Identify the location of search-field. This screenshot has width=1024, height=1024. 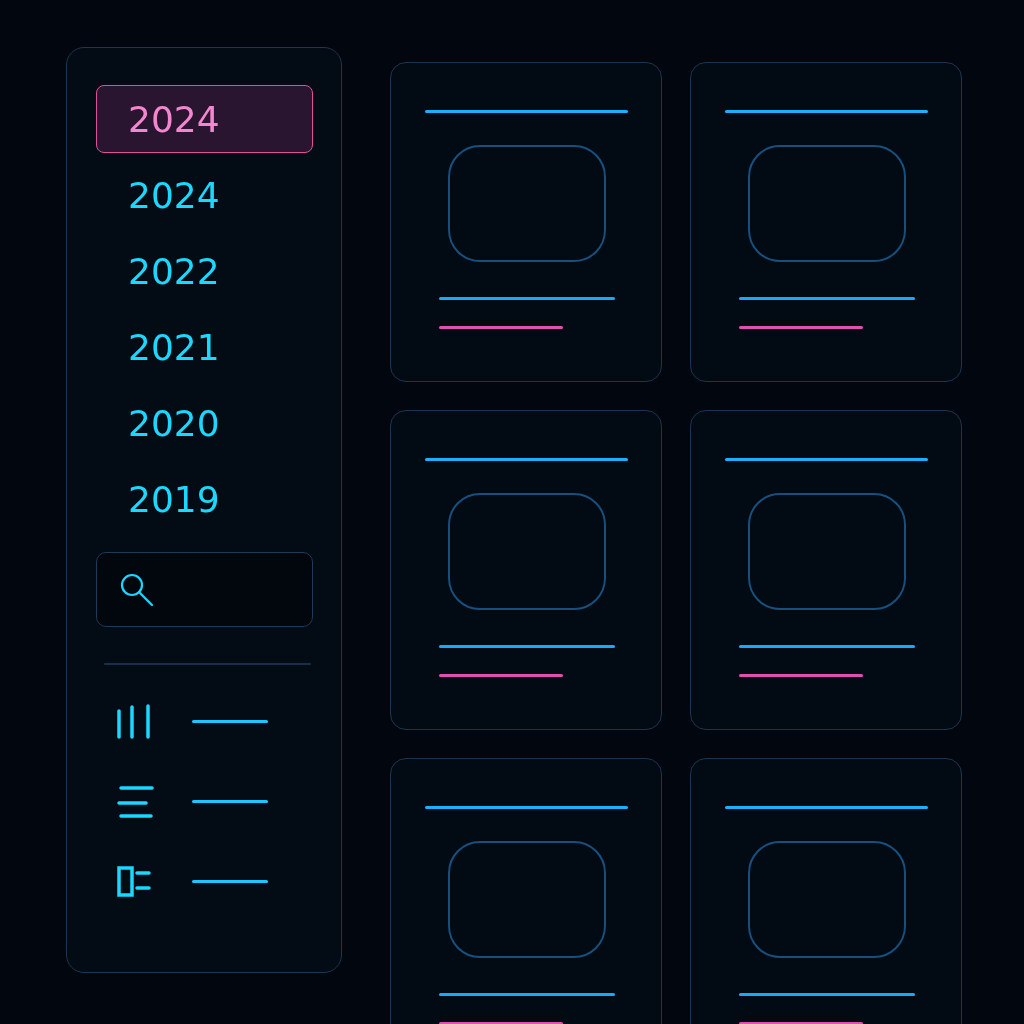
(204, 589).